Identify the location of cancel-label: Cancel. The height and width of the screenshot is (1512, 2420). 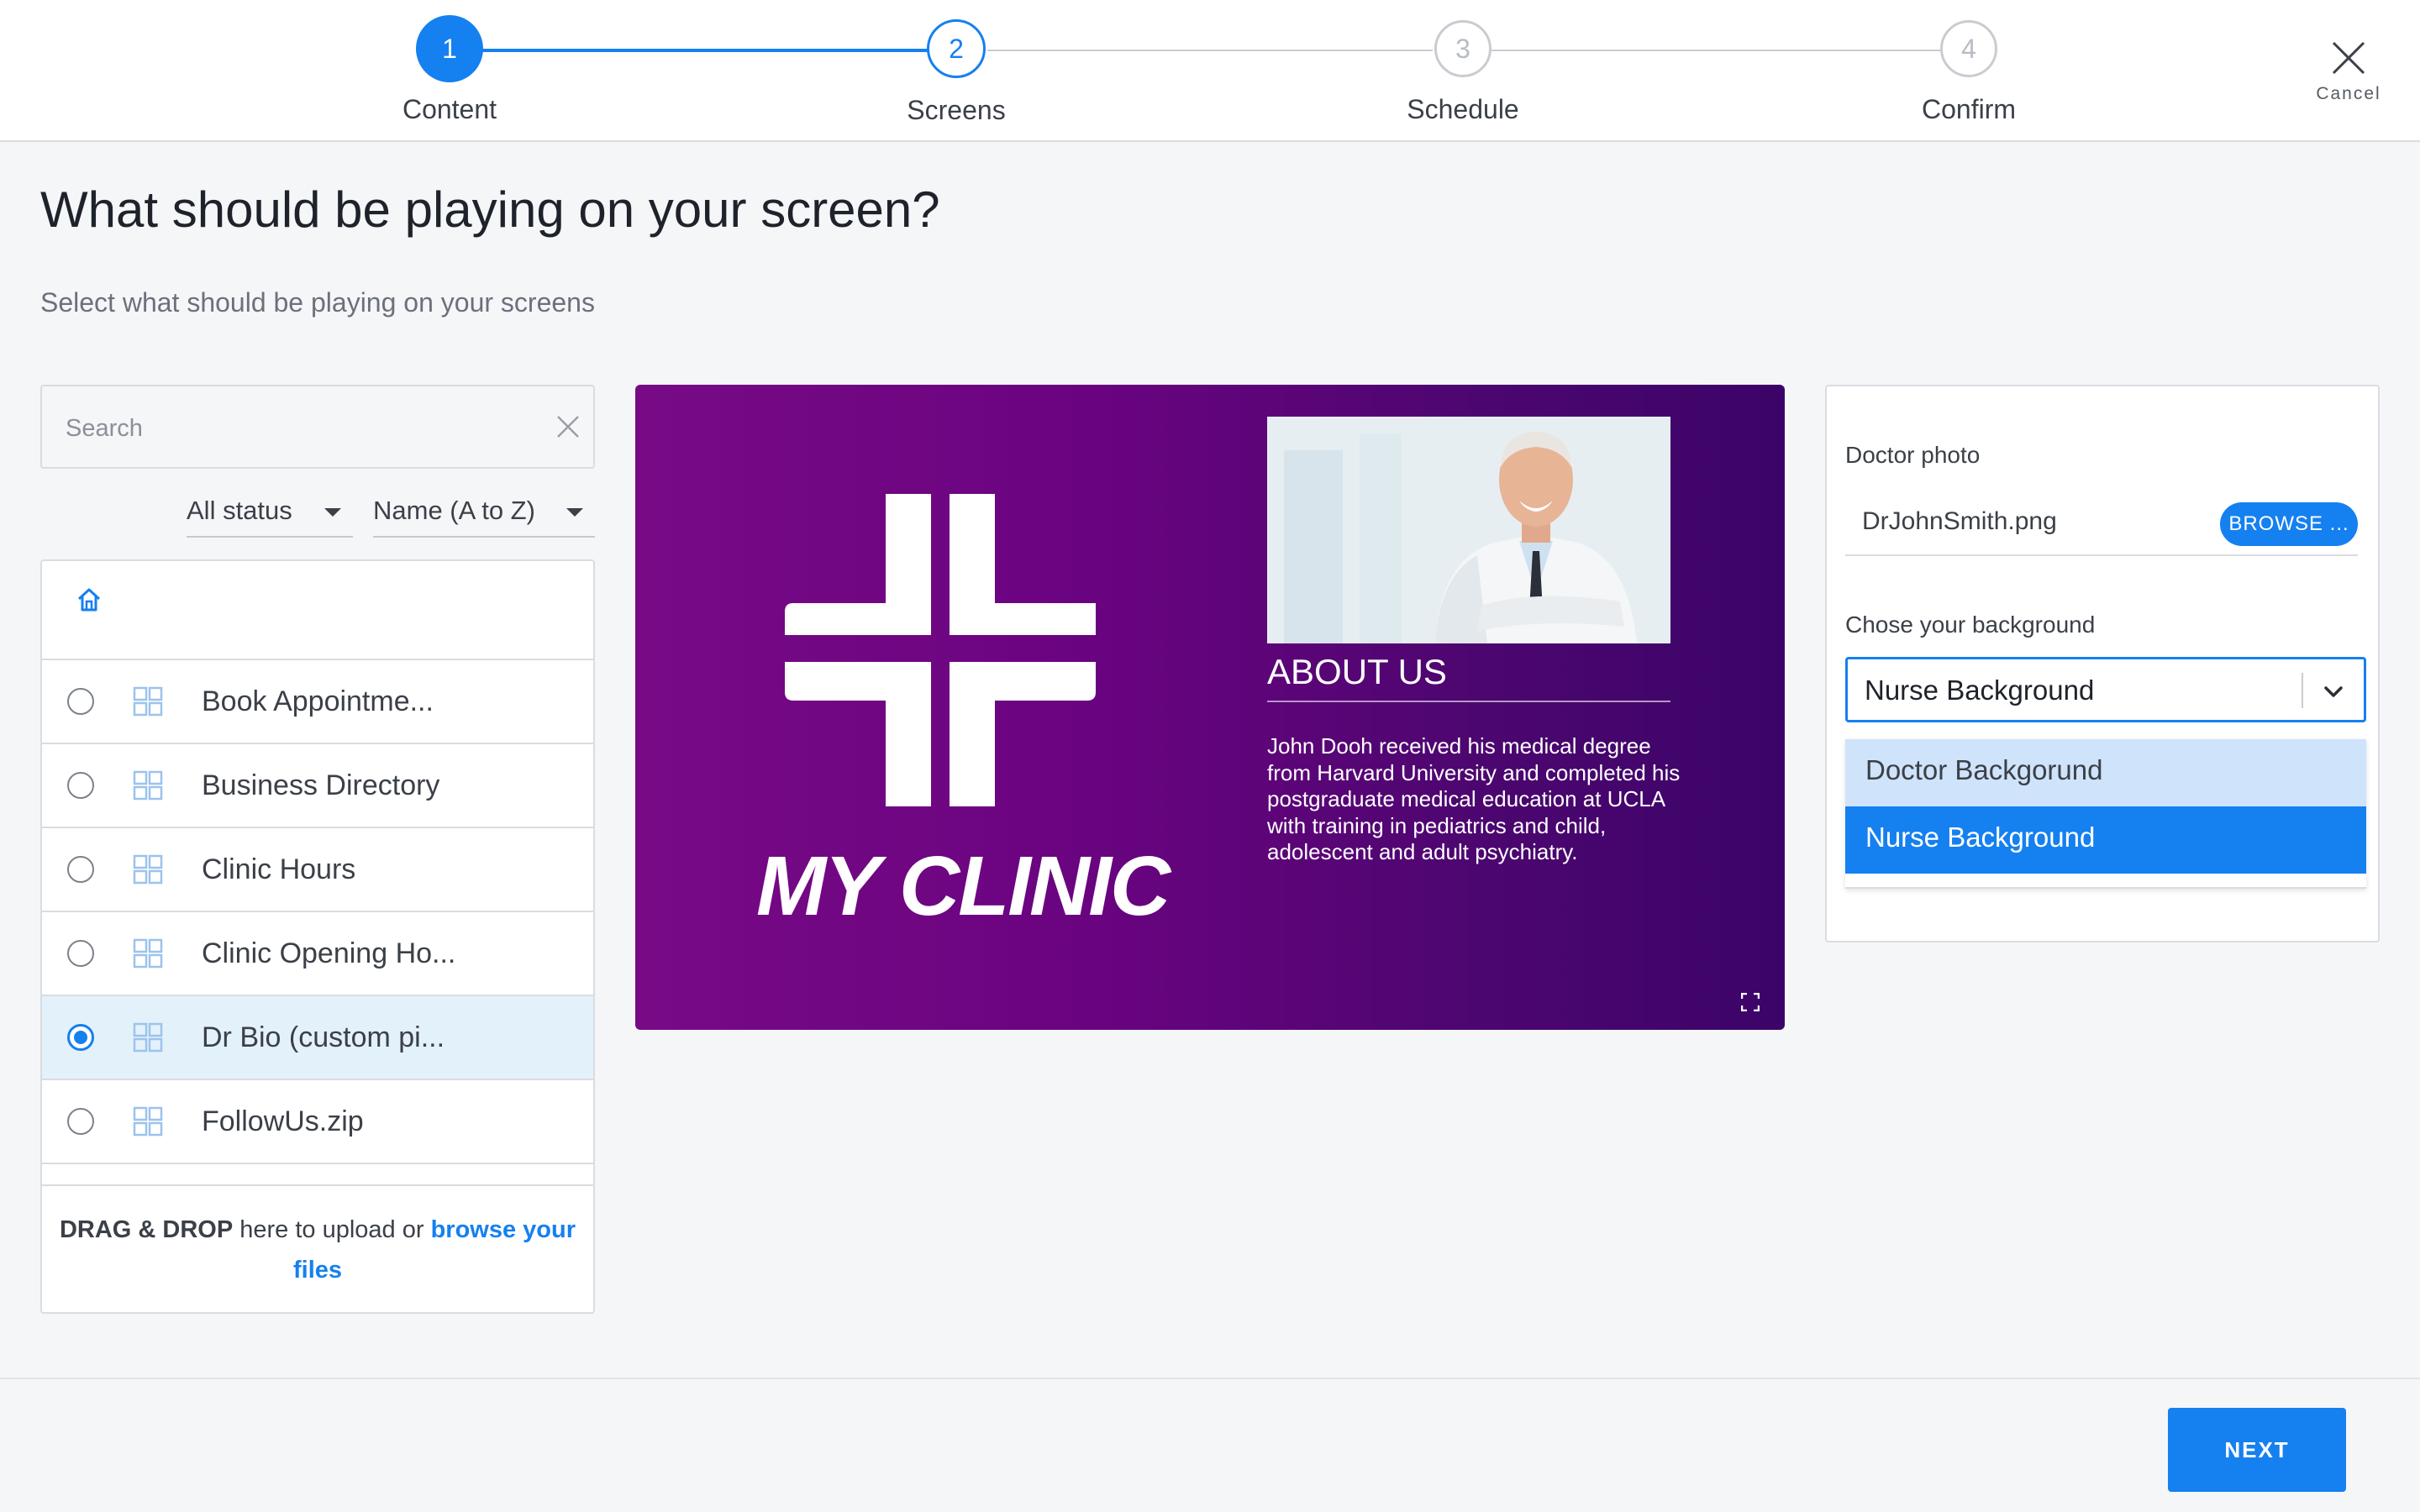
(2348, 93).